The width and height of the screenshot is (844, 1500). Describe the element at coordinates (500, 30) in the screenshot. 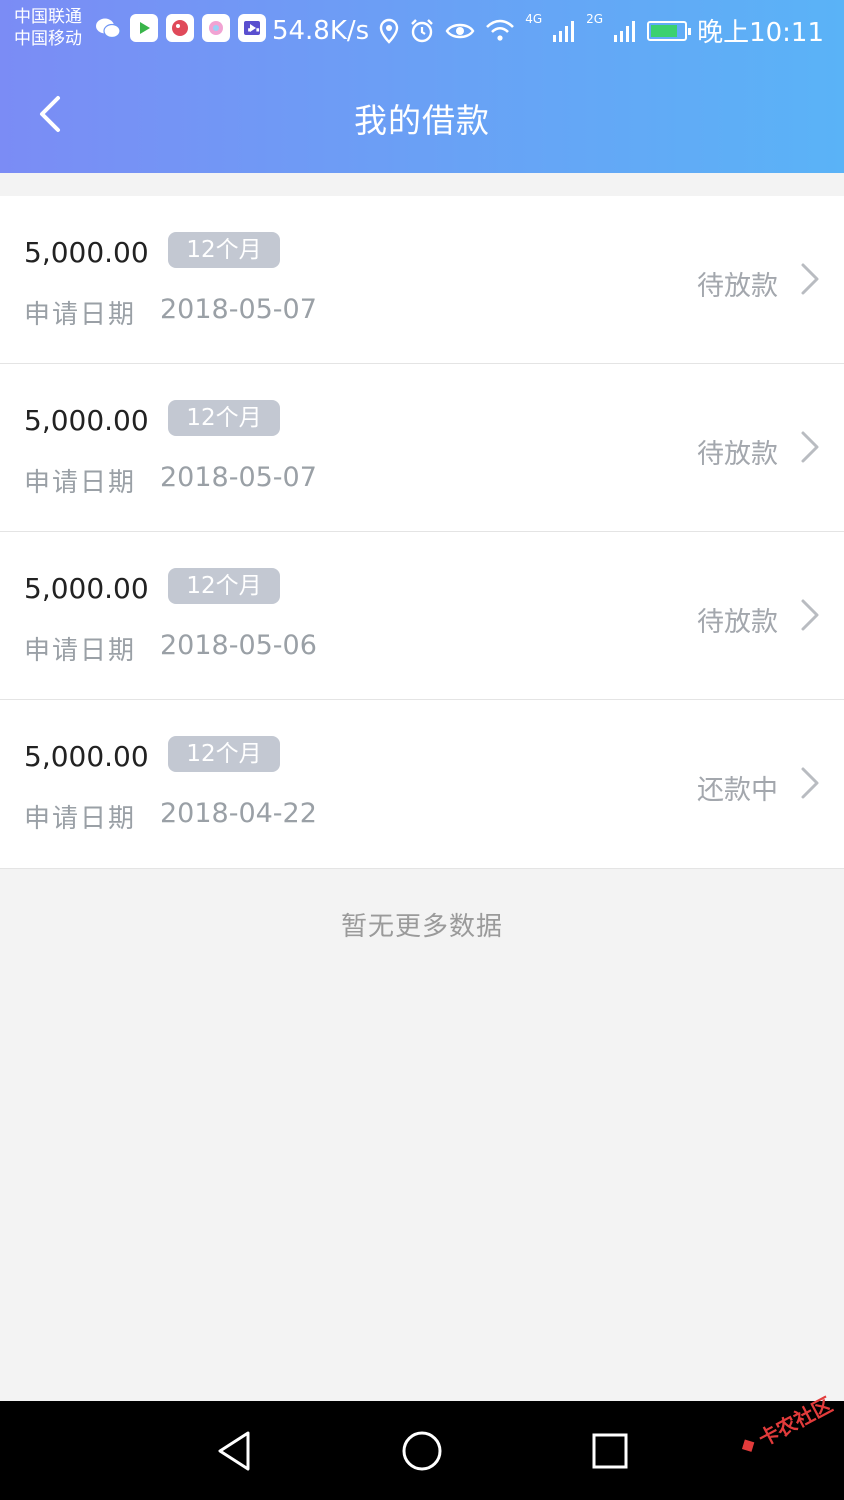

I see `wifi-icon` at that location.